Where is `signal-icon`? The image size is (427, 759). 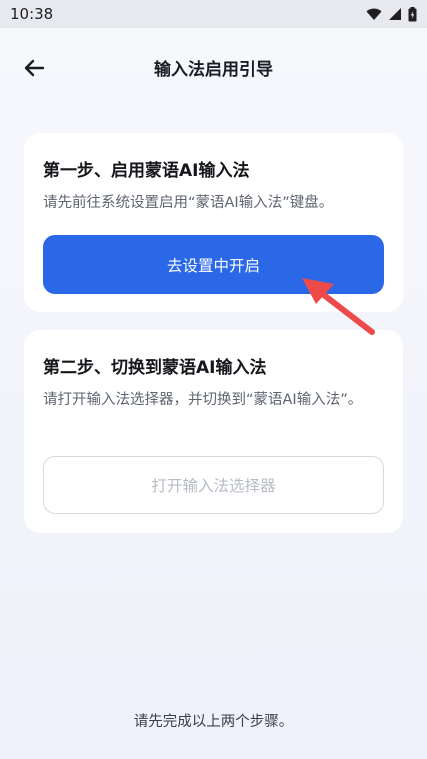
signal-icon is located at coordinates (395, 14).